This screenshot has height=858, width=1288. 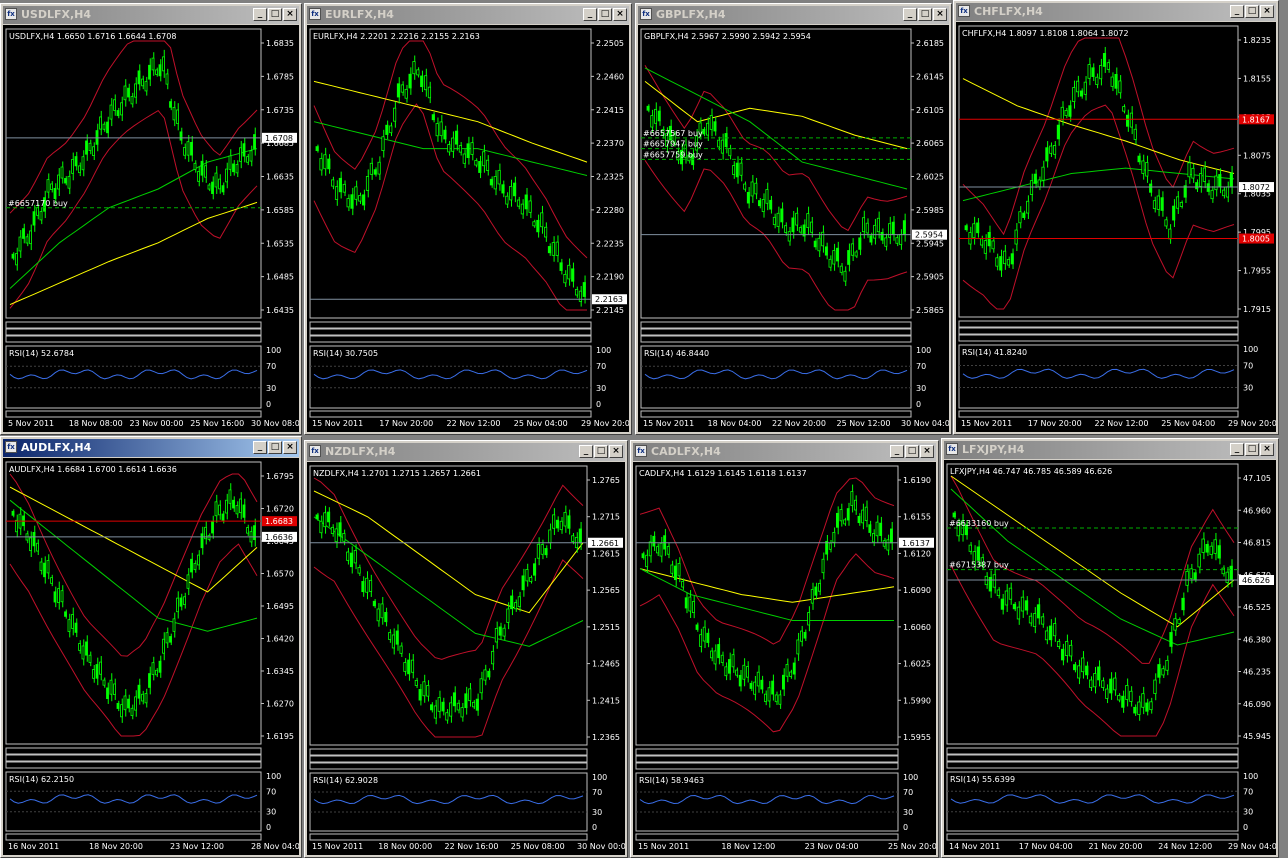 What do you see at coordinates (784, 452) in the screenshot?
I see `window-title-bar: fx CADLFX,H4 _ □ ×` at bounding box center [784, 452].